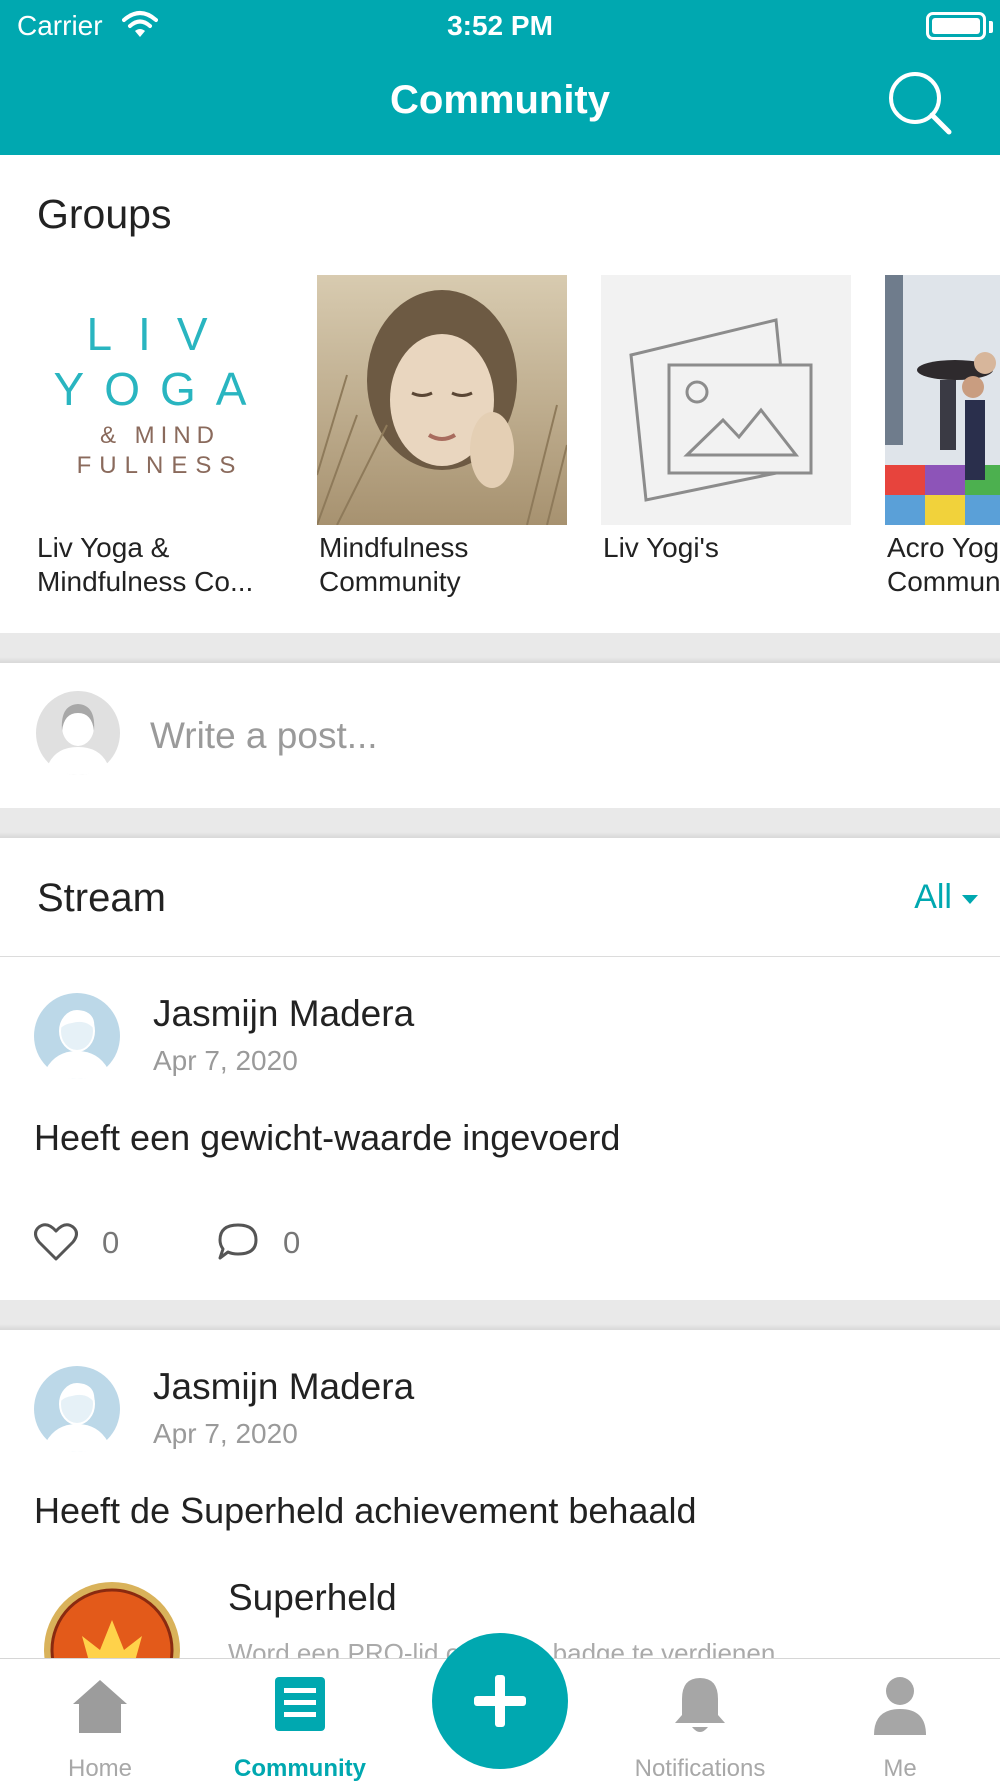  What do you see at coordinates (300, 1704) in the screenshot?
I see `community-icon` at bounding box center [300, 1704].